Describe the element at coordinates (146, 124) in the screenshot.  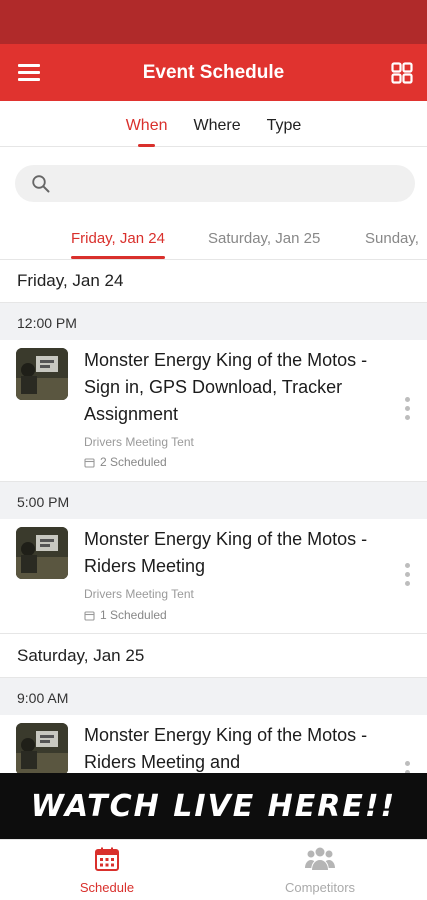
I see `tab-when: When` at that location.